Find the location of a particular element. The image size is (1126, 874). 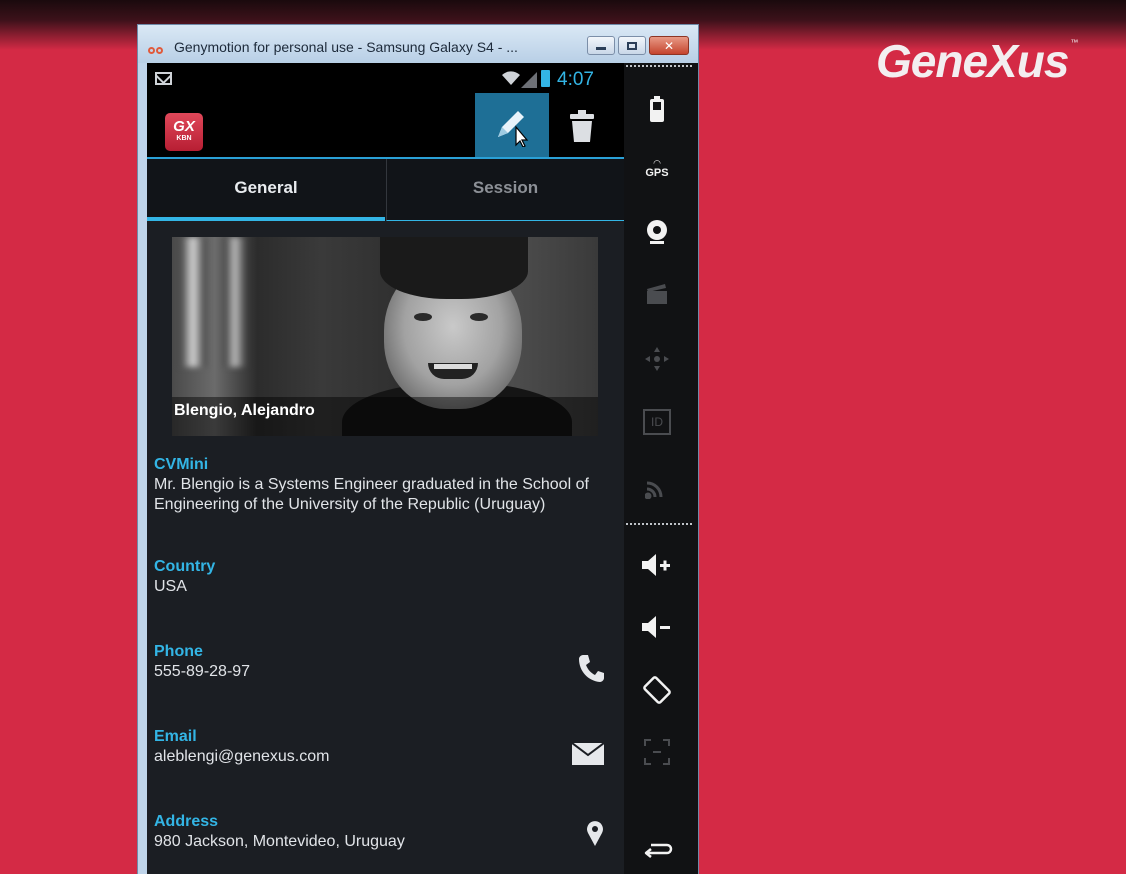

field-country: Country USA is located at coordinates (384, 577).